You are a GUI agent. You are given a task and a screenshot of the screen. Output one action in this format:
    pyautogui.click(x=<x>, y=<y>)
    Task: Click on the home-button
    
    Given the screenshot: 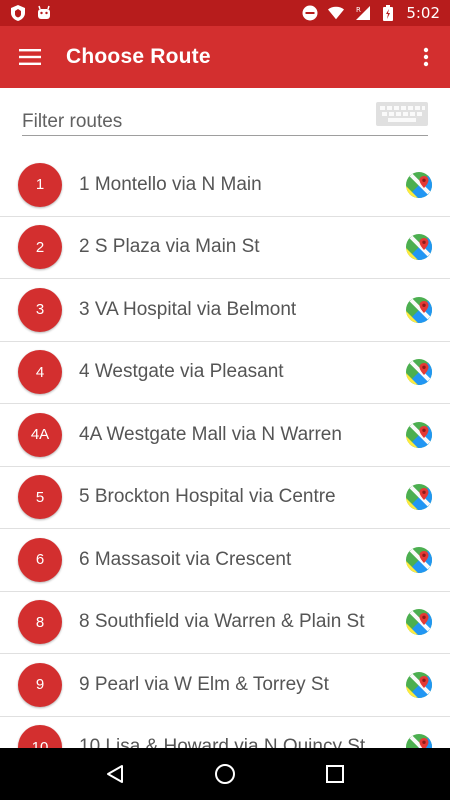 What is the action you would take?
    pyautogui.click(x=225, y=774)
    